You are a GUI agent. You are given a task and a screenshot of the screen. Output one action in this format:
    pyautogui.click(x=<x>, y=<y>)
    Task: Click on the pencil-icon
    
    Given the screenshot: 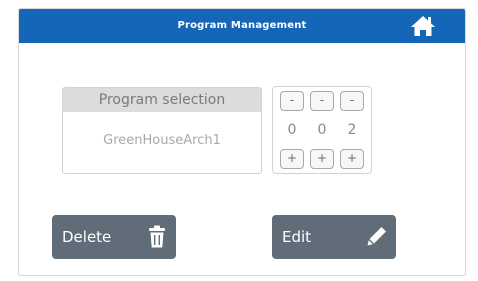 What is the action you would take?
    pyautogui.click(x=376, y=236)
    